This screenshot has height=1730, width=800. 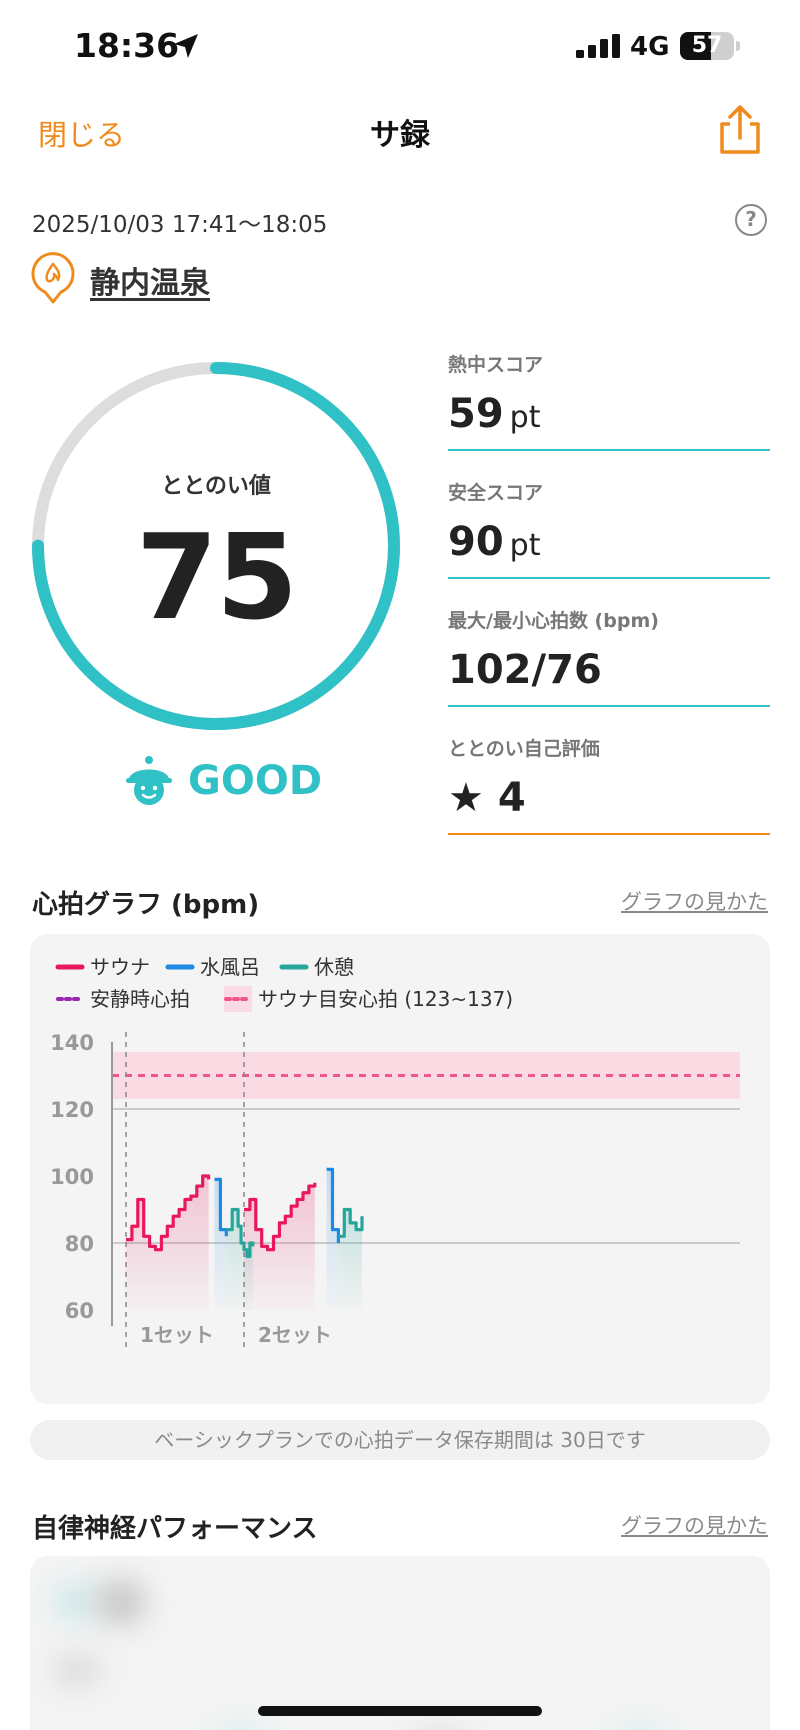 What do you see at coordinates (216, 486) in the screenshot?
I see `totonoi-label: ととのい値` at bounding box center [216, 486].